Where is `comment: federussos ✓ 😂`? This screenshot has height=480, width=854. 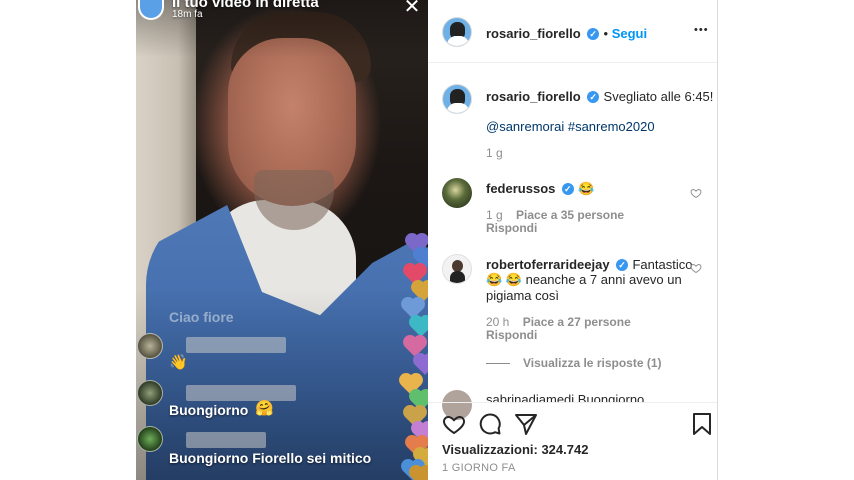 comment: federussos ✓ 😂 is located at coordinates (540, 189).